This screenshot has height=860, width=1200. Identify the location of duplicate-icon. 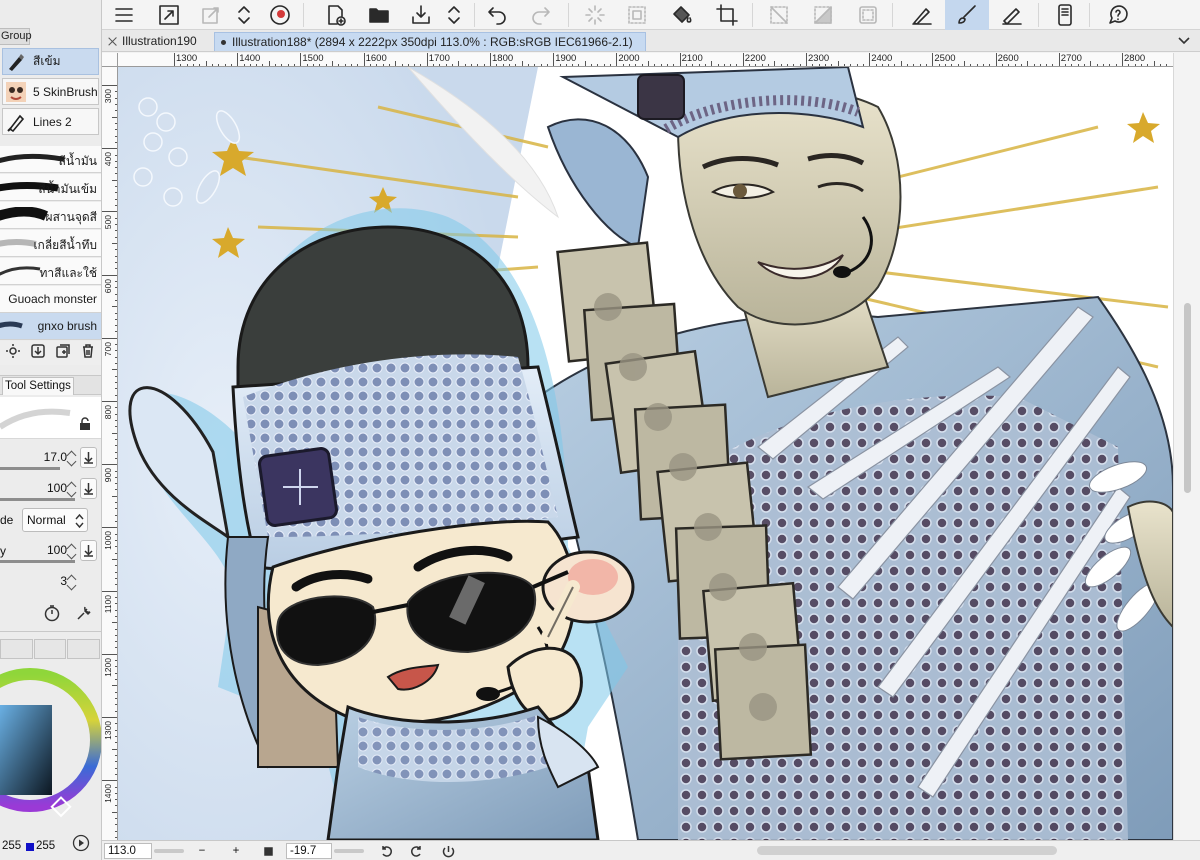
(63, 353).